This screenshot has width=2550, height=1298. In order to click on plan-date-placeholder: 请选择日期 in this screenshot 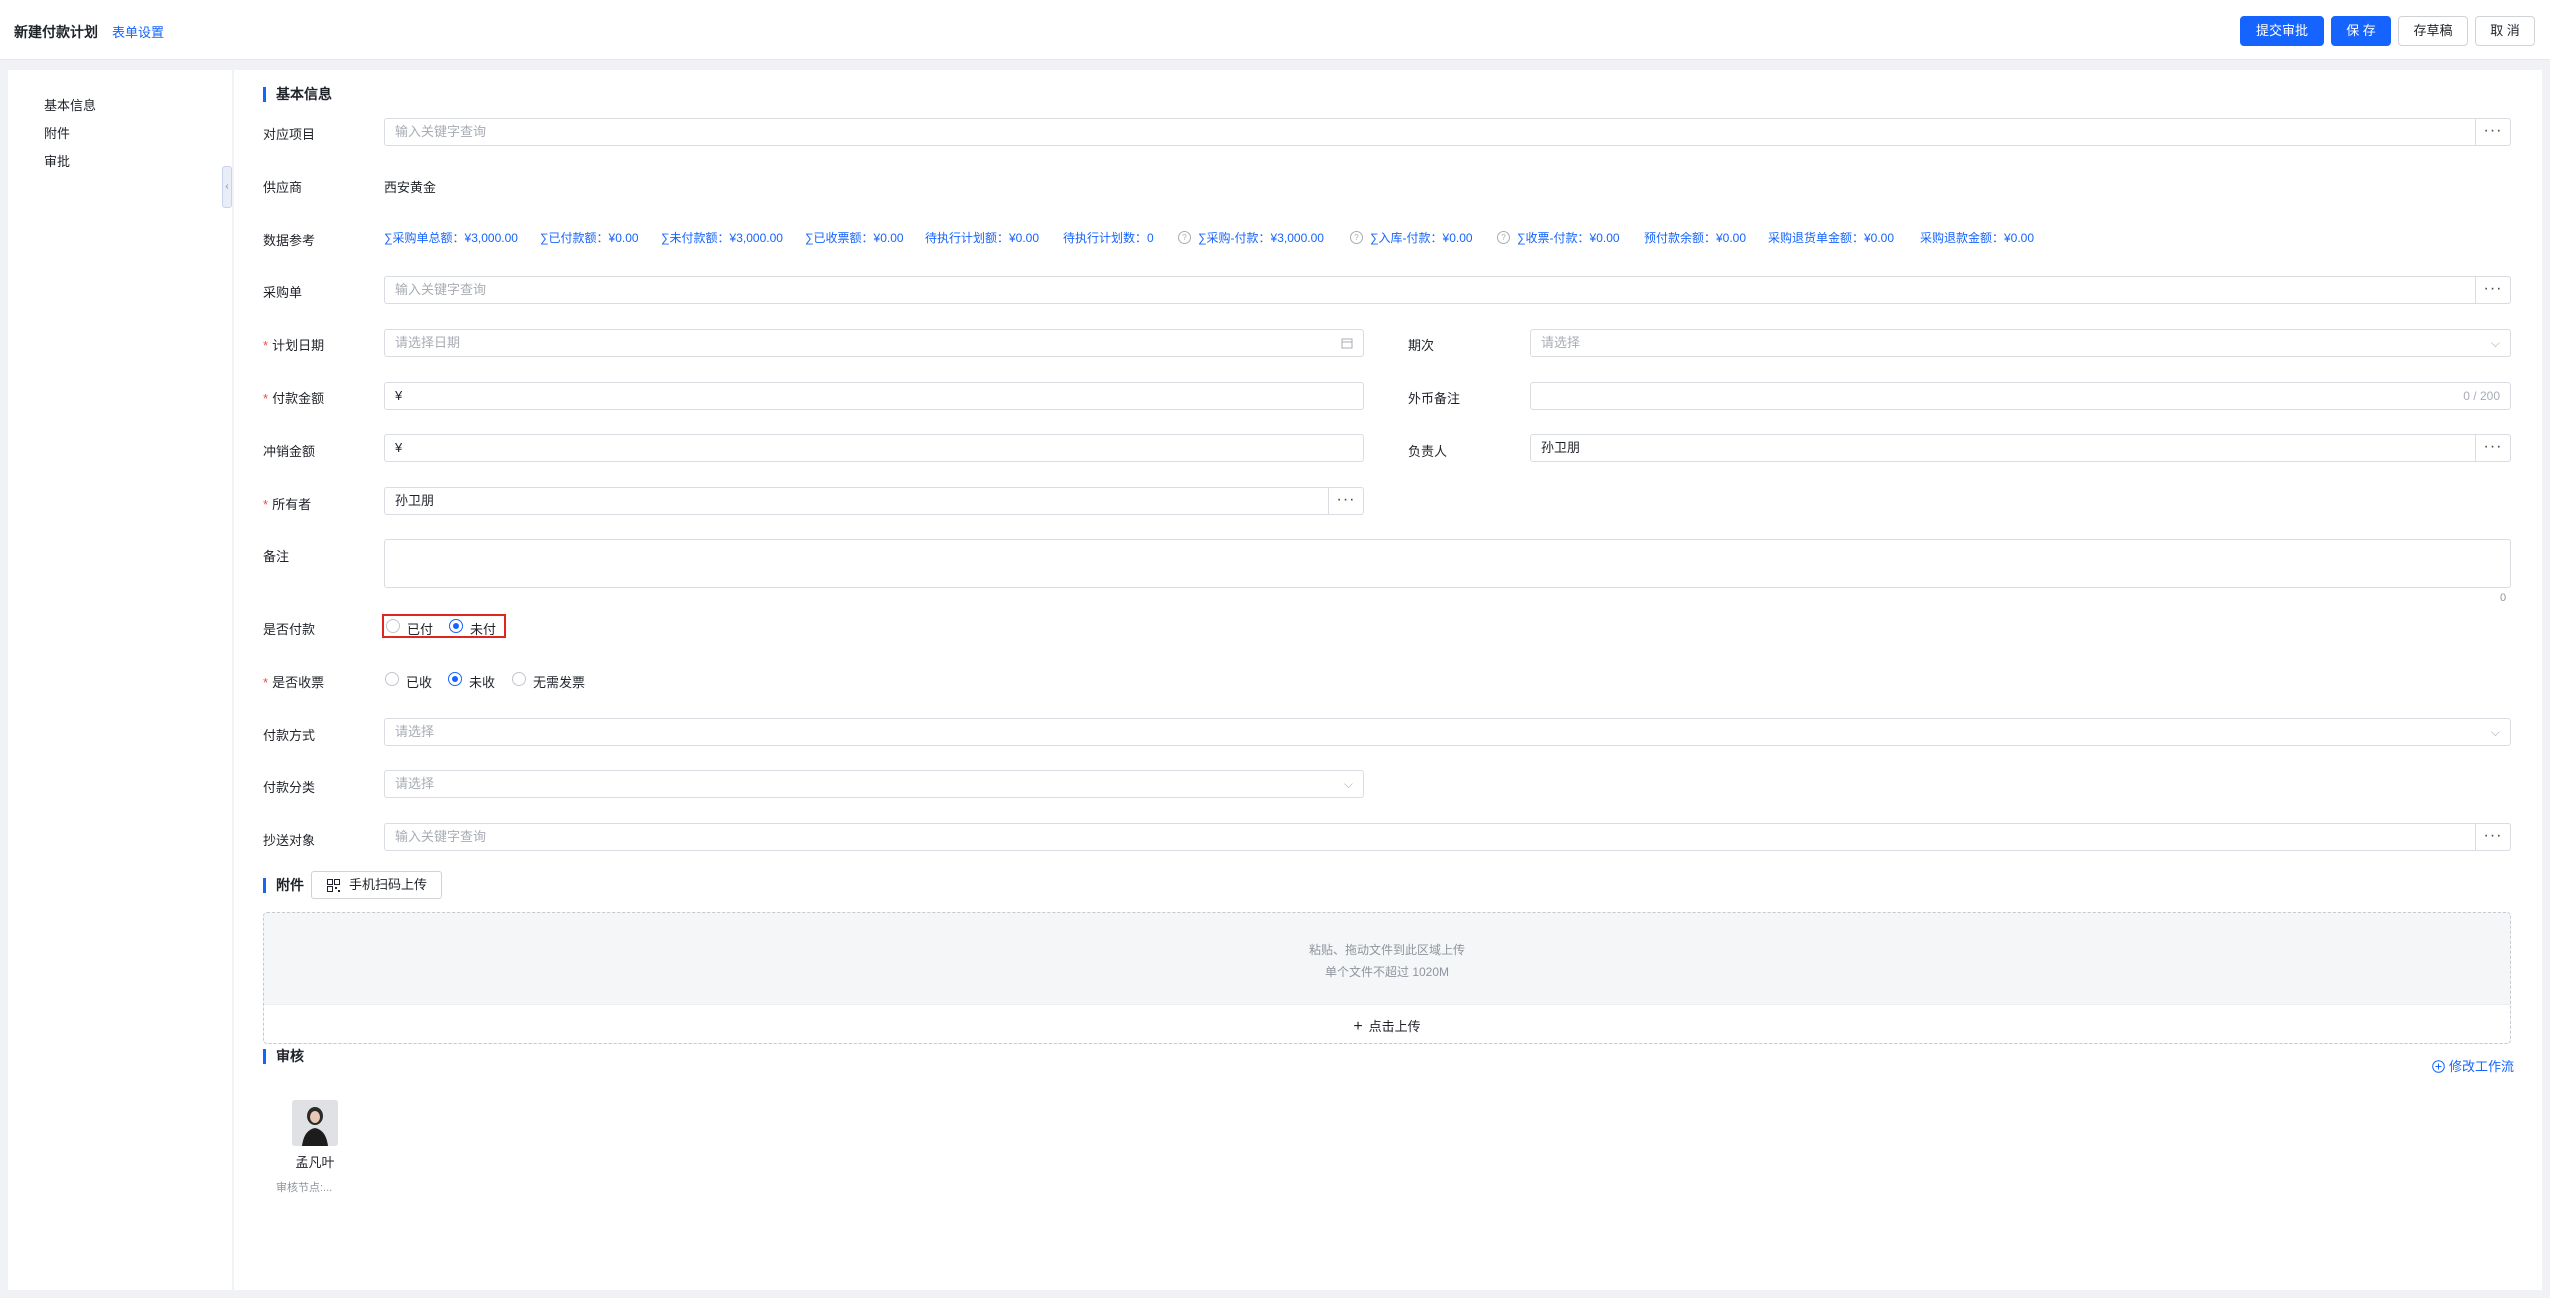, I will do `click(428, 342)`.